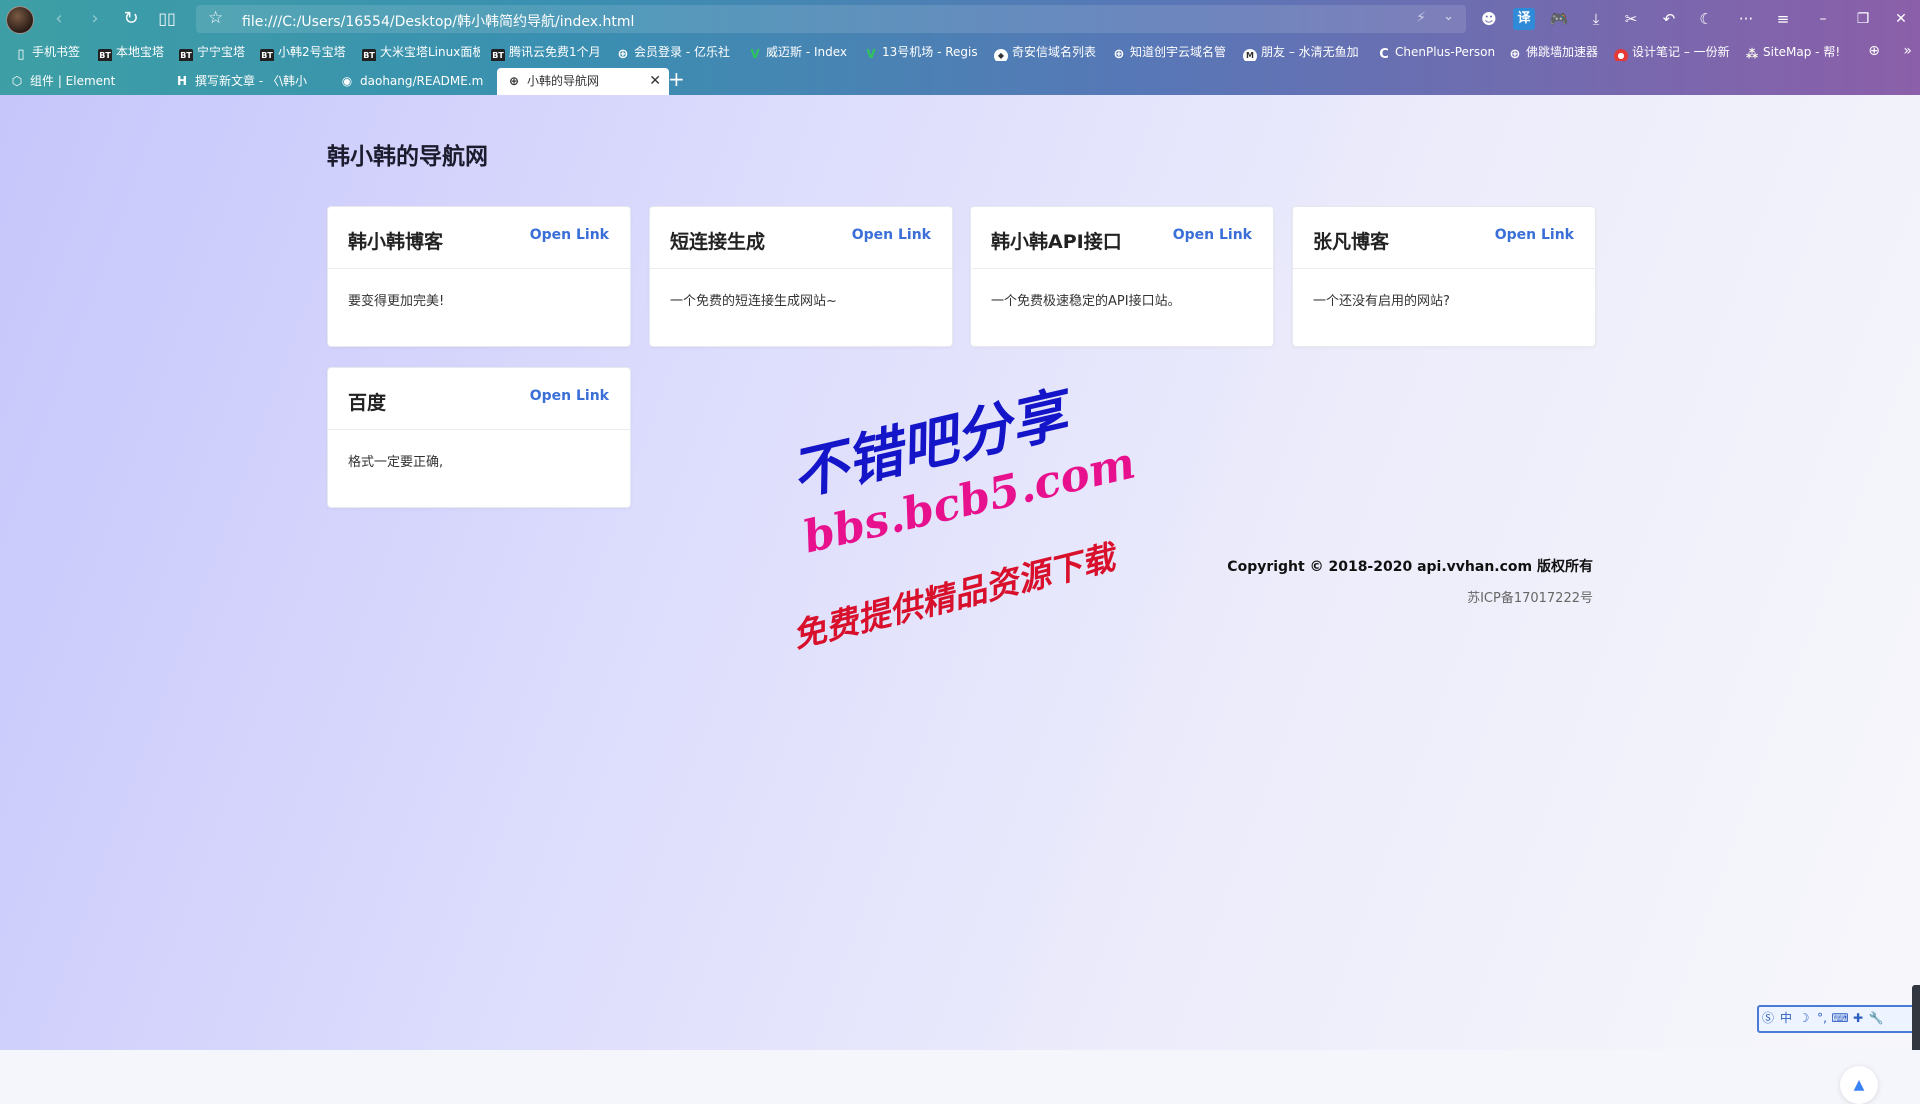  I want to click on nav-card: 韩小韩API接口 Open Link 一个免费极速稳定的API接口站。, so click(1122, 276).